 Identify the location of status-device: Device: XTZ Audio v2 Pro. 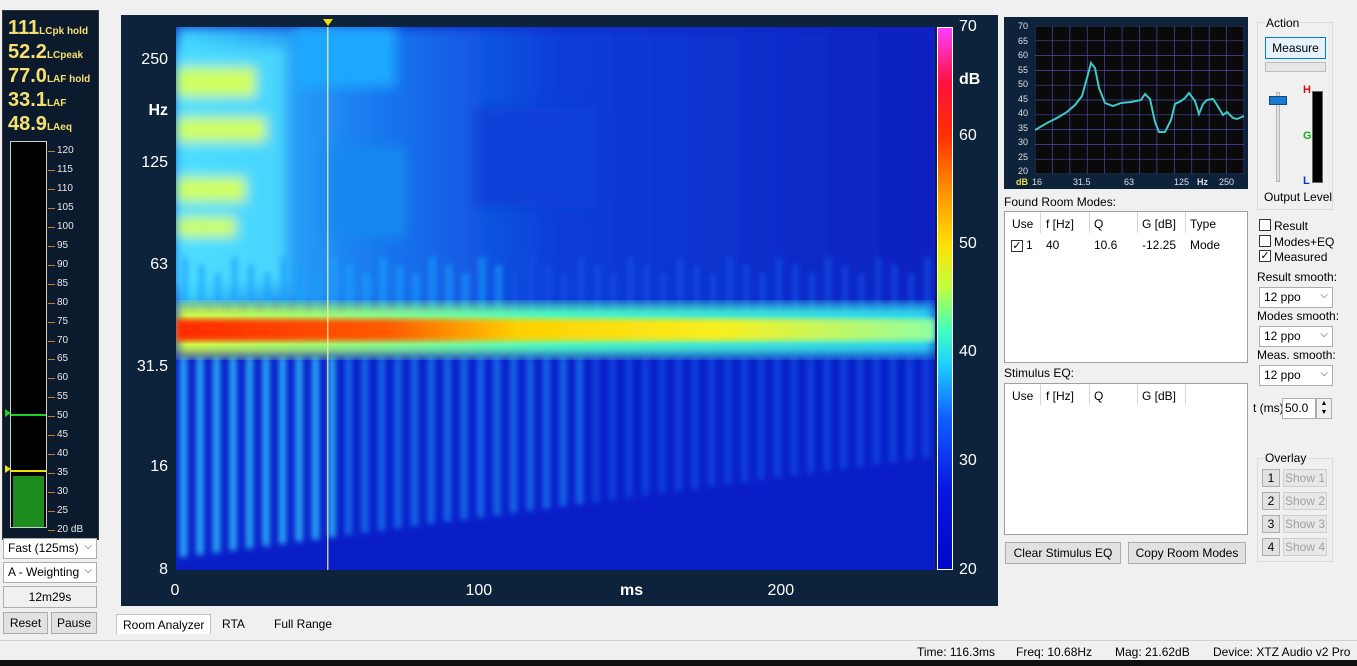
(1282, 652).